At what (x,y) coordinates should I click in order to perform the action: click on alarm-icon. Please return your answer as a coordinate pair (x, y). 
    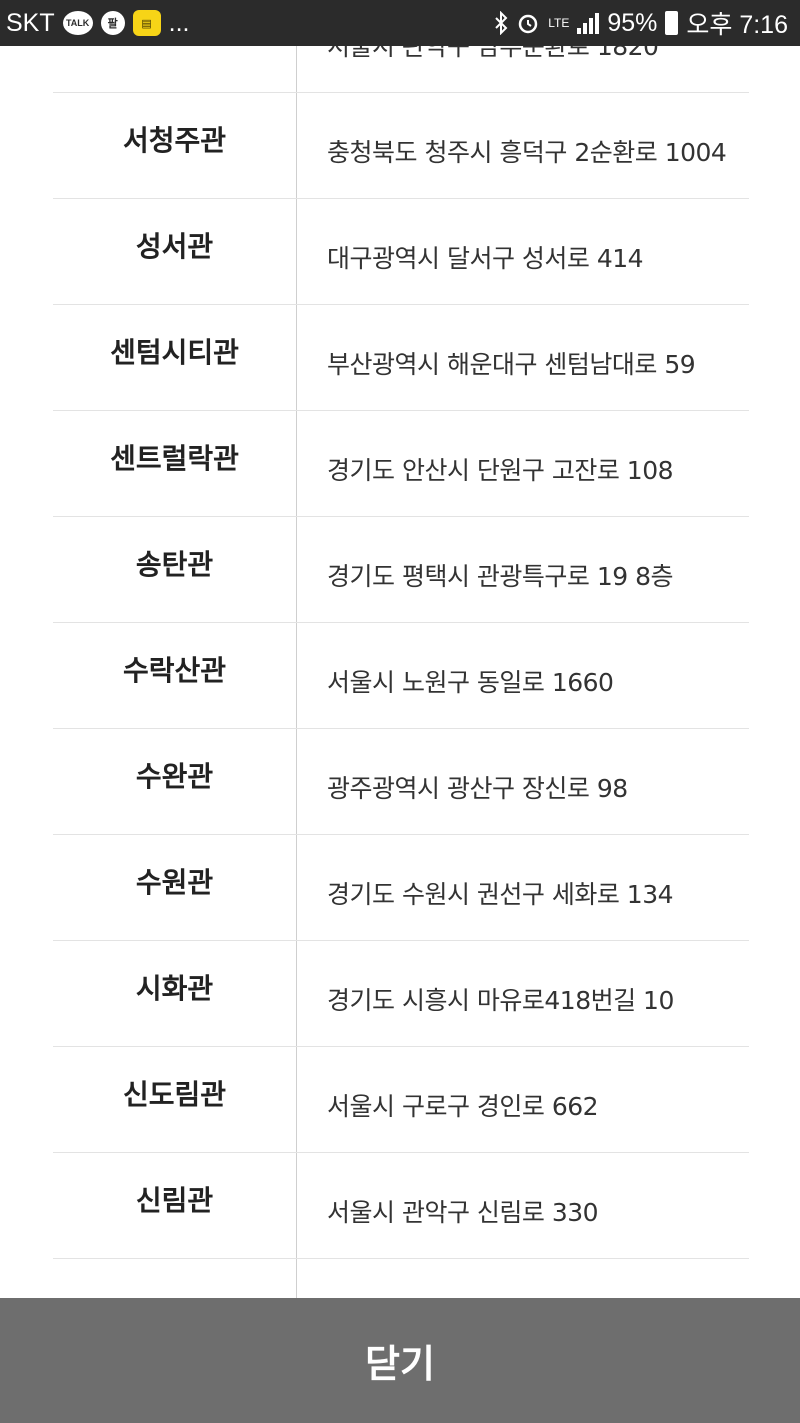
    Looking at the image, I should click on (528, 23).